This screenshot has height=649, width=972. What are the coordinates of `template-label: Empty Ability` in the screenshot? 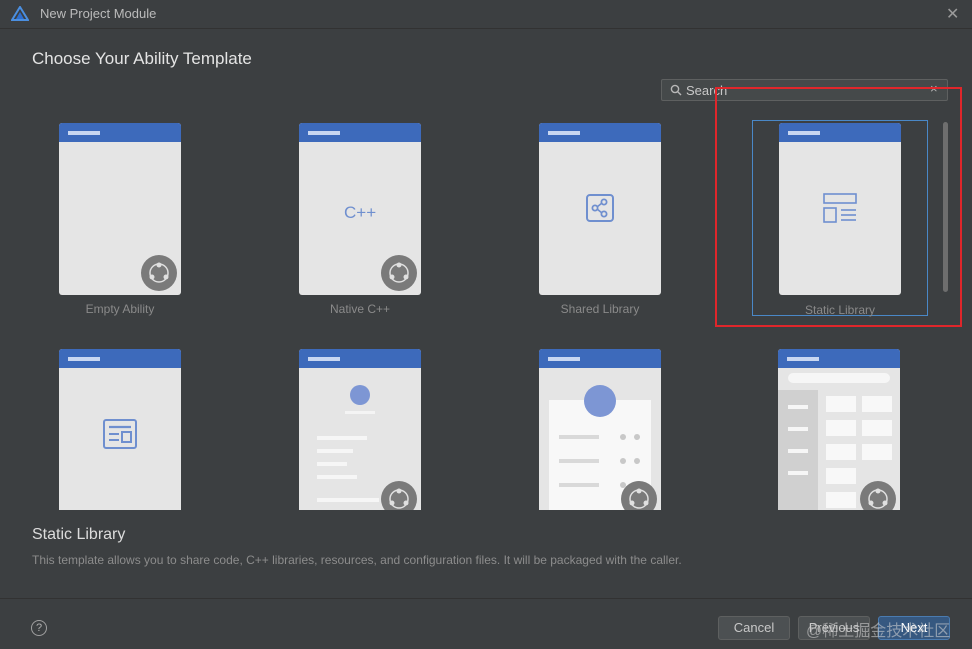 It's located at (120, 309).